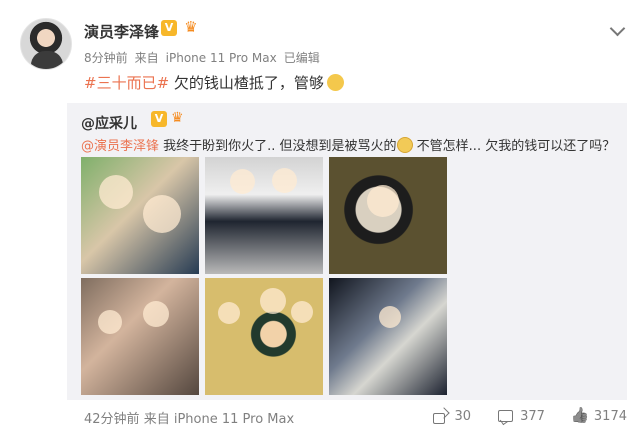 This screenshot has height=437, width=640. What do you see at coordinates (579, 416) in the screenshot?
I see `like-icon` at bounding box center [579, 416].